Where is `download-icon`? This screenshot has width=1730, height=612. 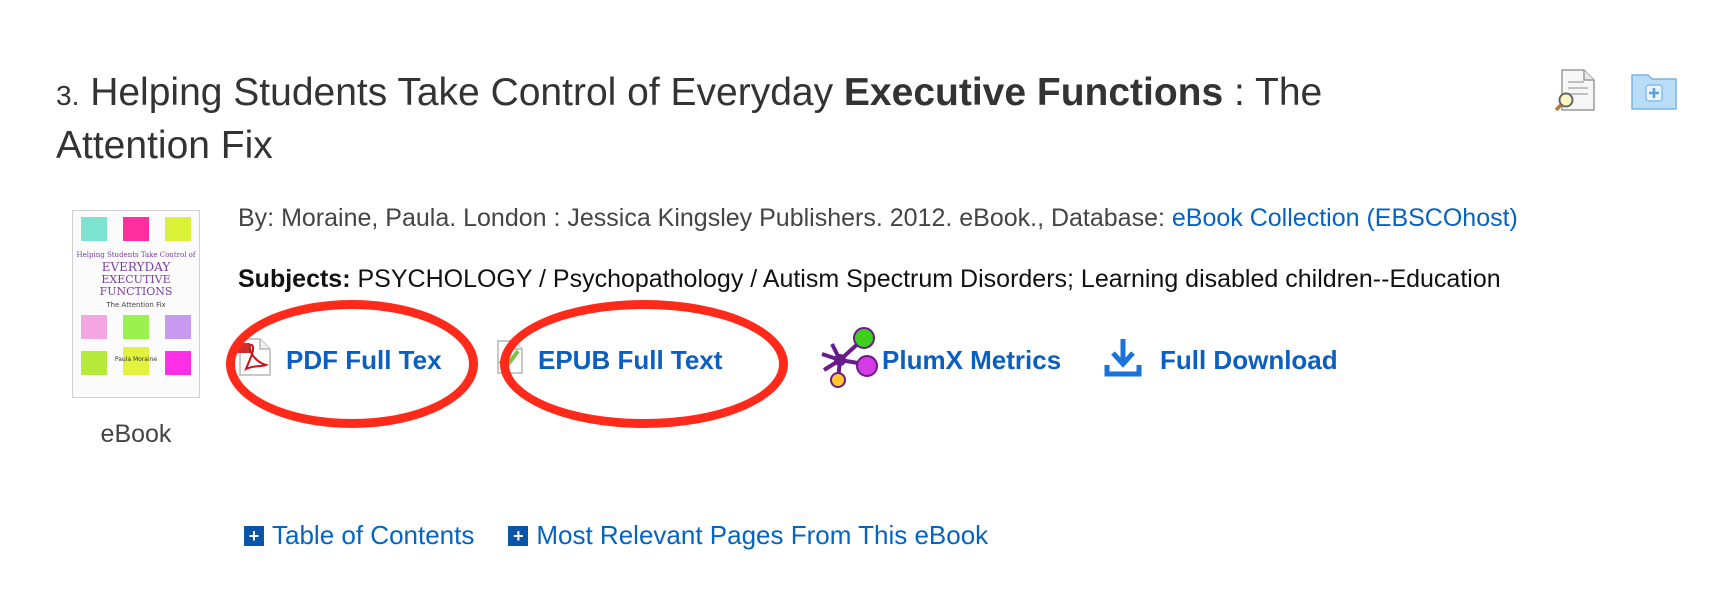
download-icon is located at coordinates (1123, 360).